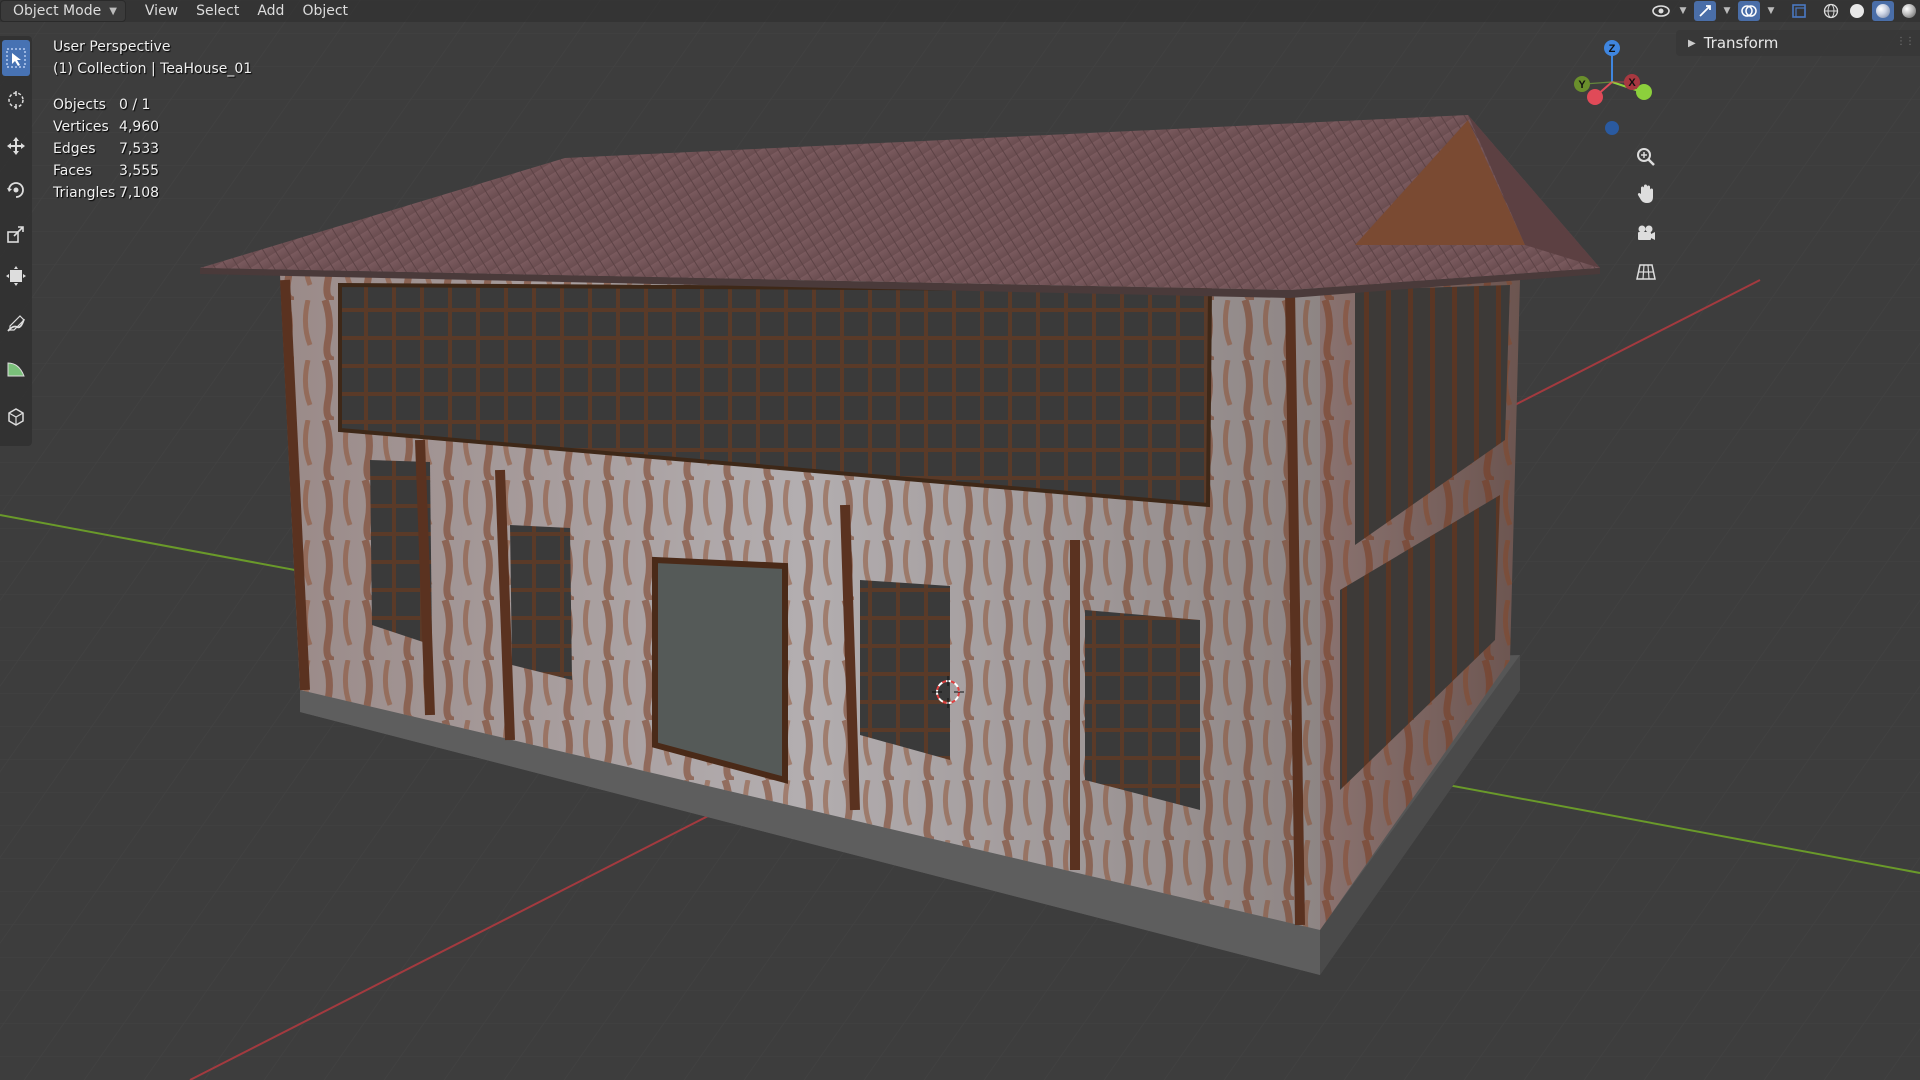  What do you see at coordinates (139, 127) in the screenshot?
I see `stat-value: 4,960` at bounding box center [139, 127].